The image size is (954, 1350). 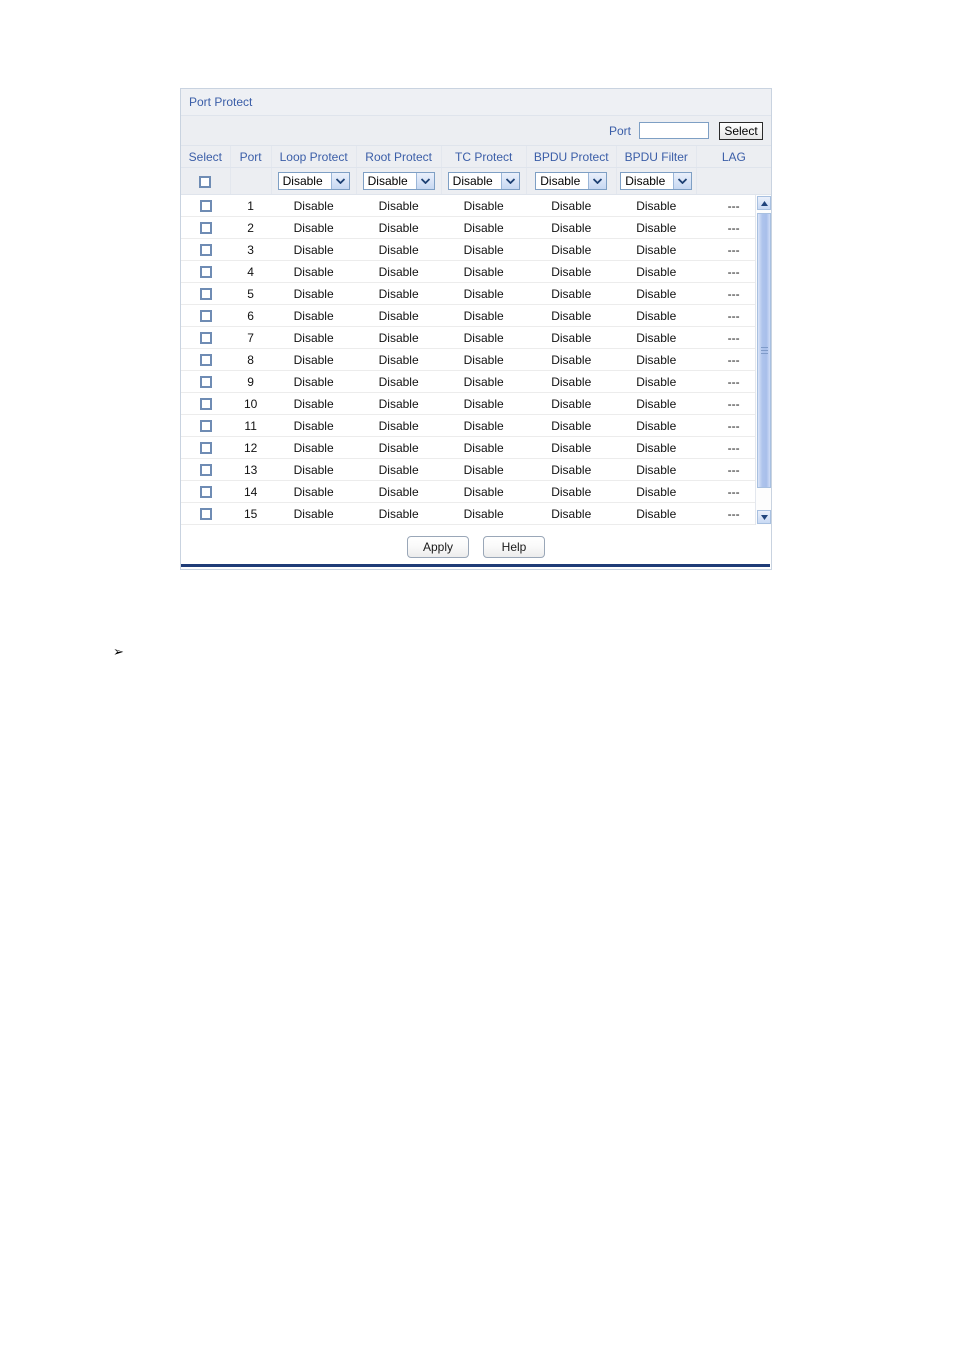 I want to click on cell-port: 1, so click(x=251, y=206).